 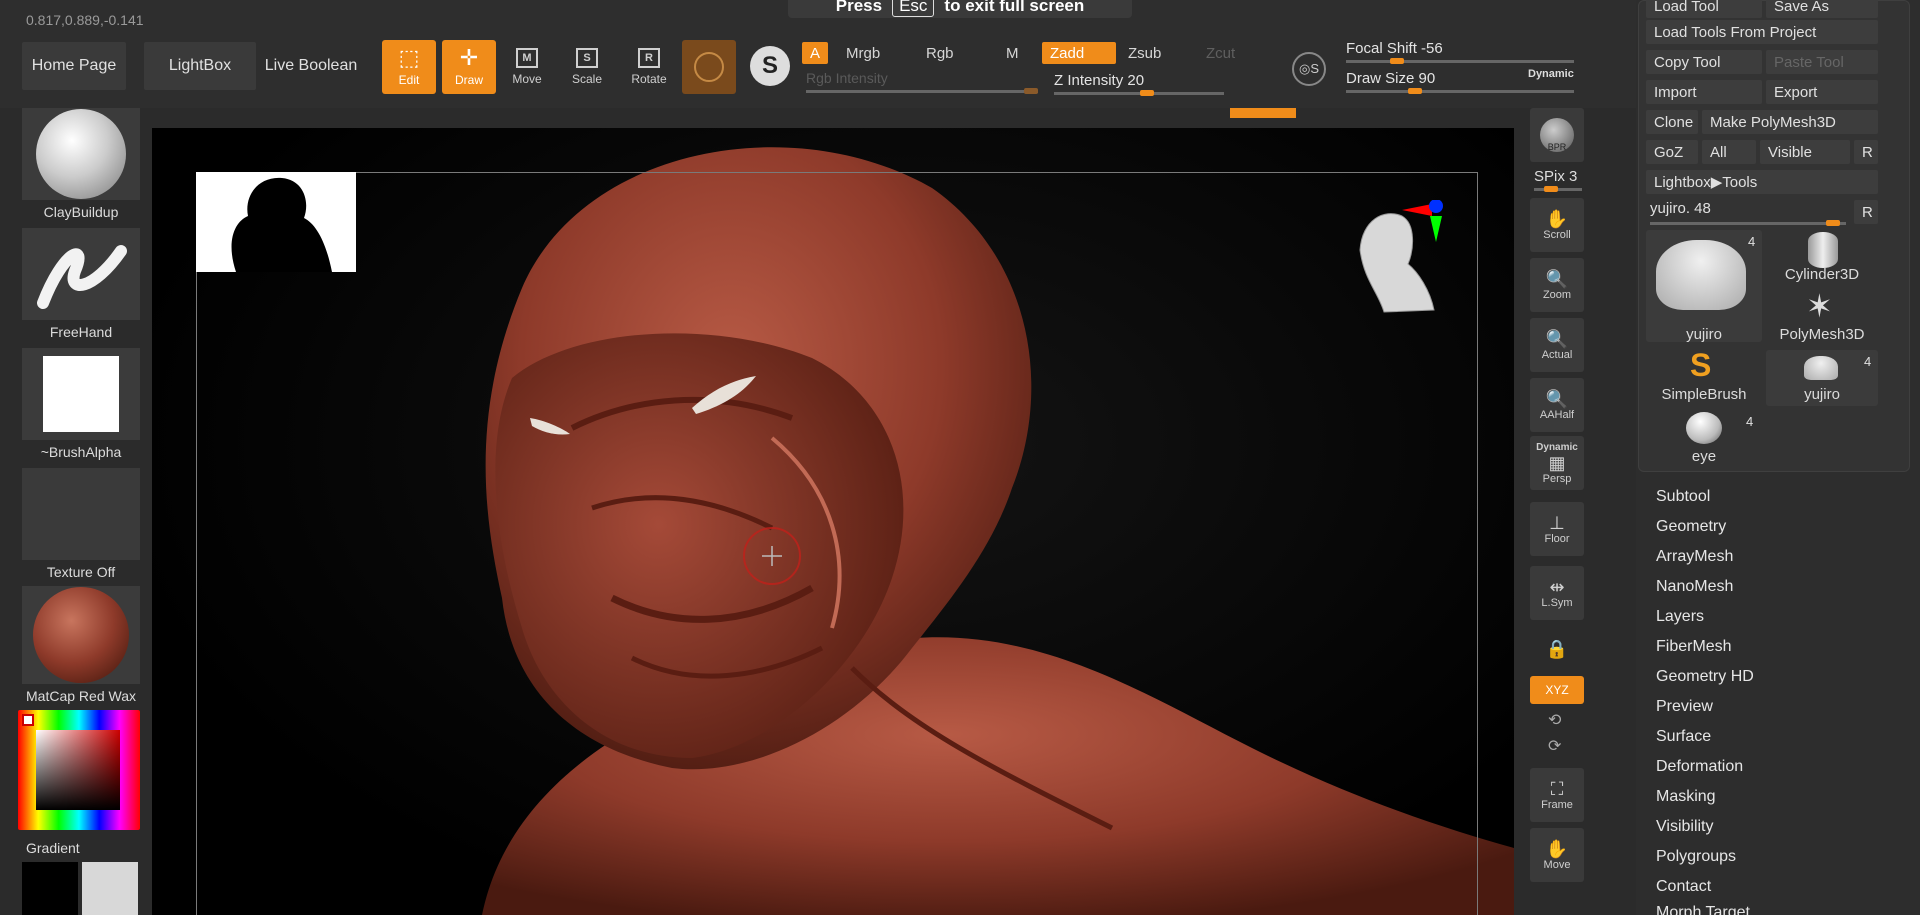 What do you see at coordinates (1557, 649) in the screenshot?
I see `lock-button: 🔒` at bounding box center [1557, 649].